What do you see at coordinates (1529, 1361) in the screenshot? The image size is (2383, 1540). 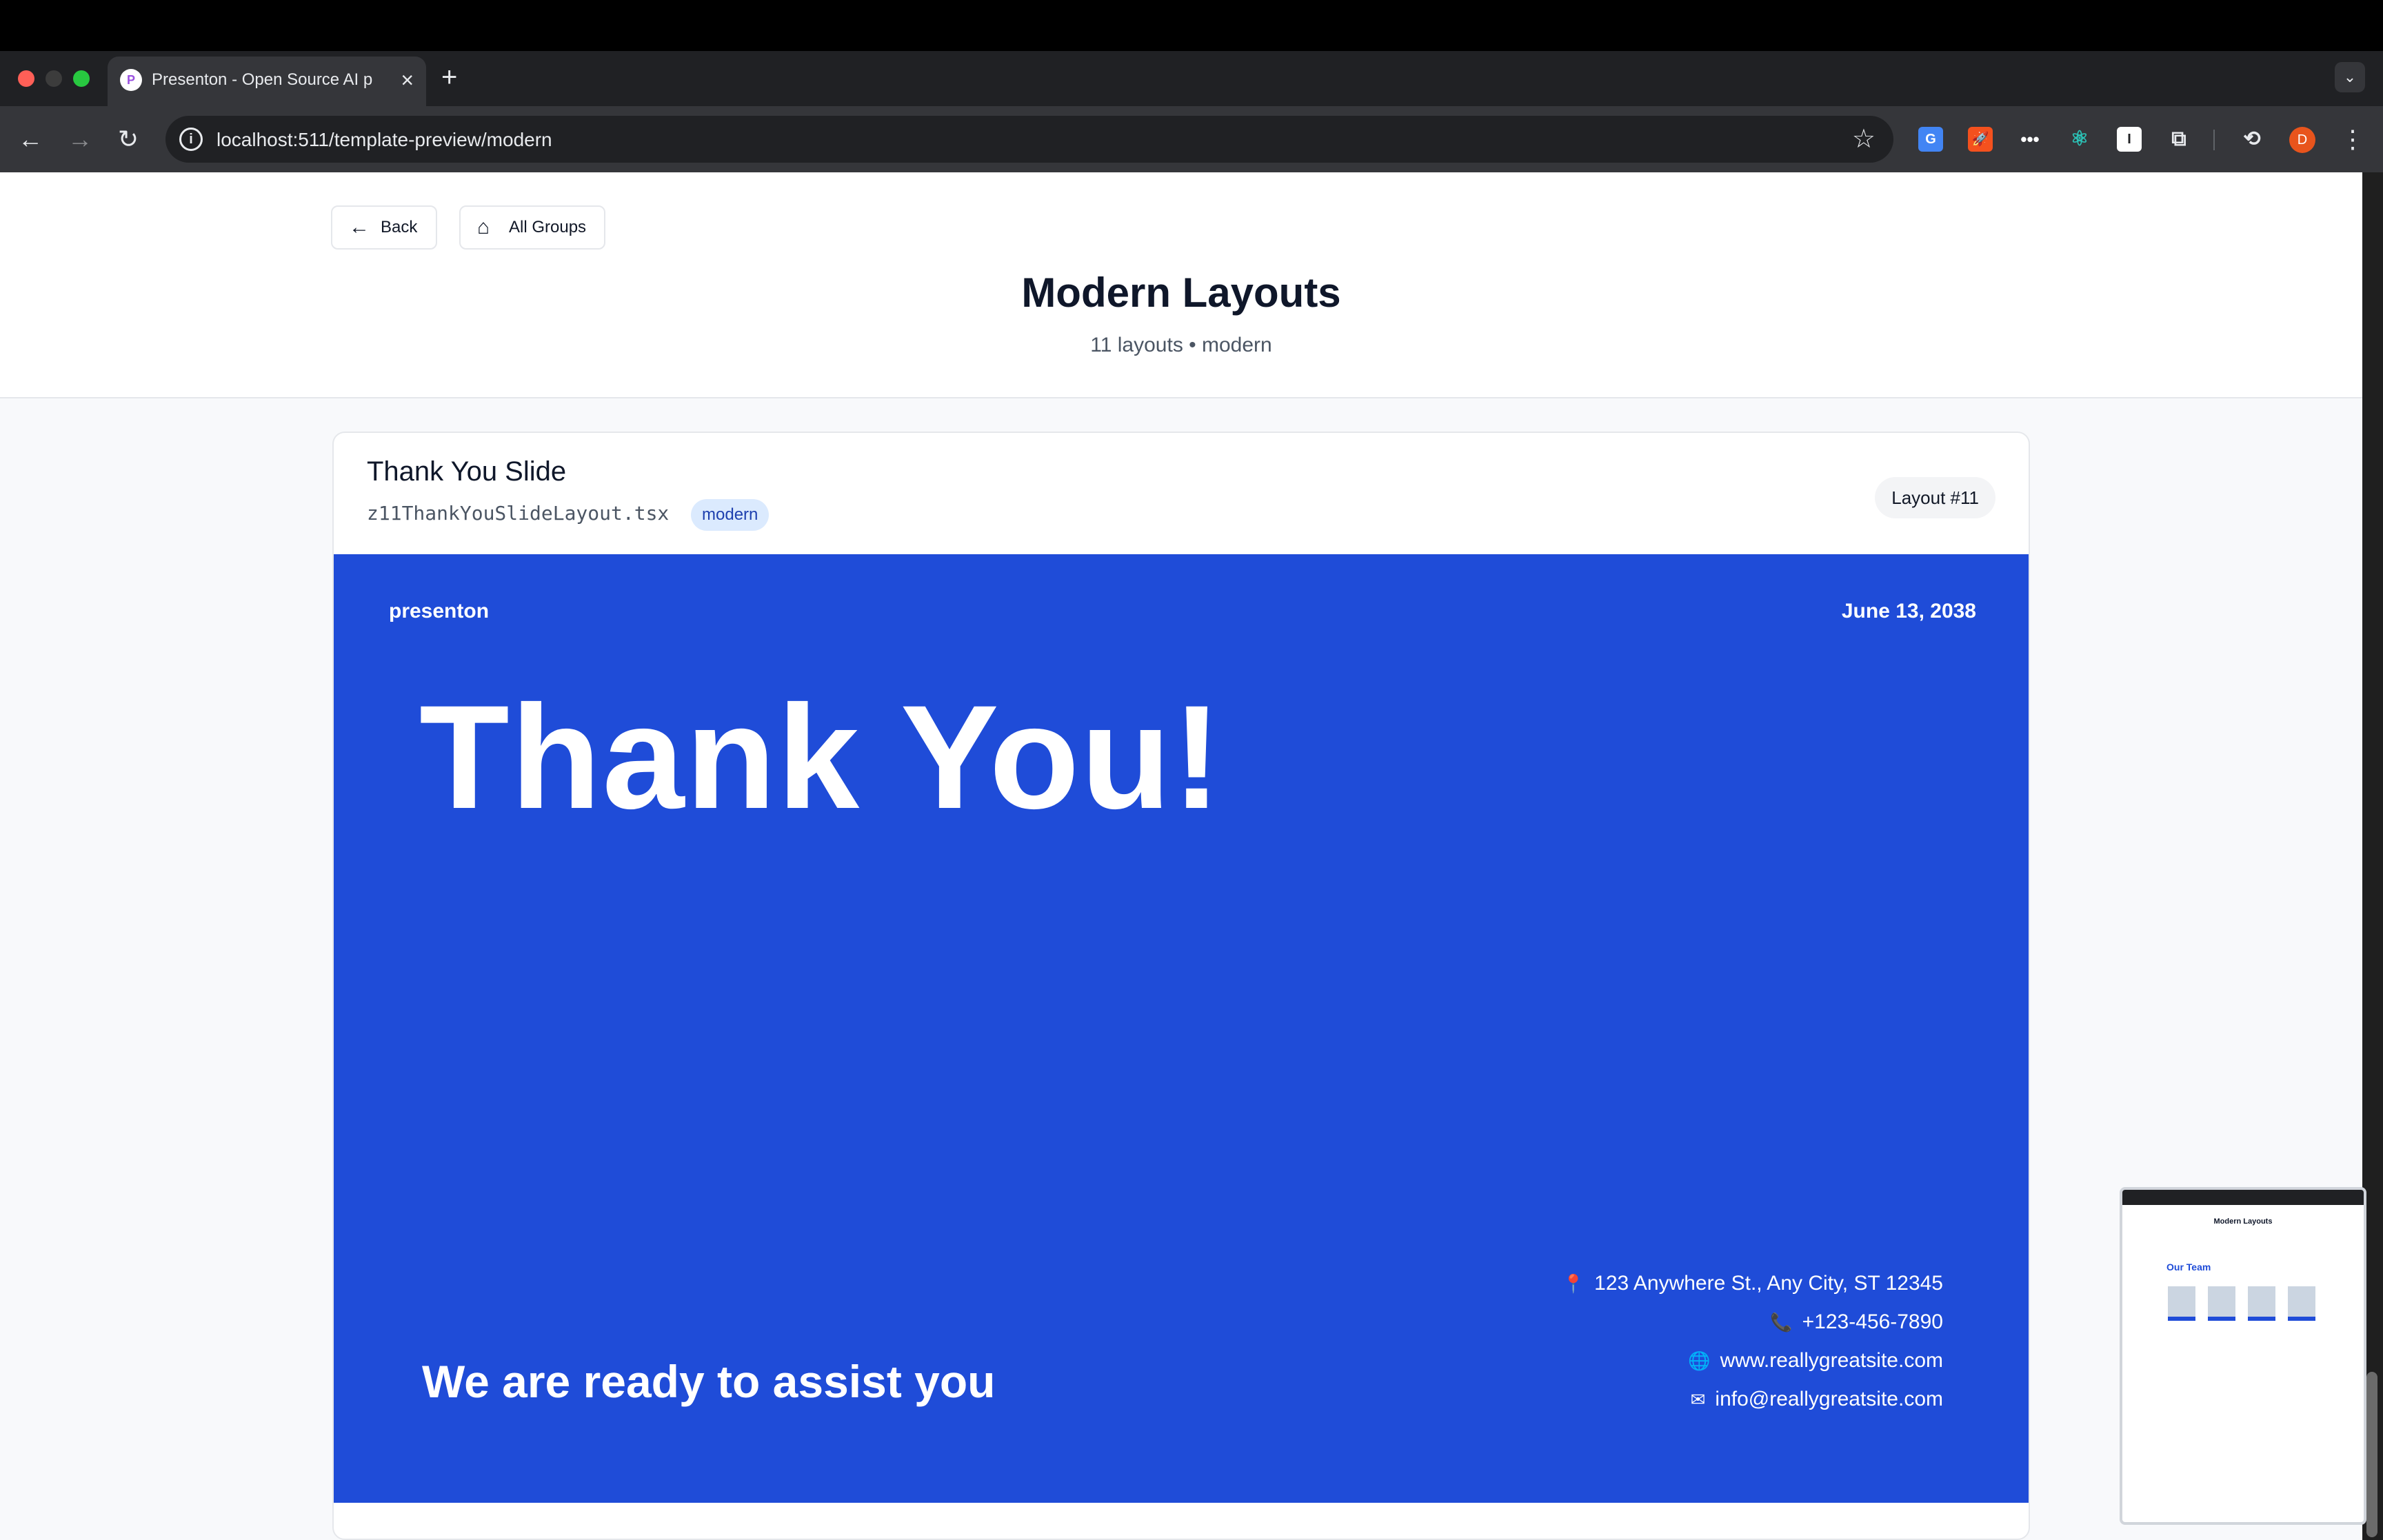 I see `contact-website: 🌐 www.reallygreatsite.com` at bounding box center [1529, 1361].